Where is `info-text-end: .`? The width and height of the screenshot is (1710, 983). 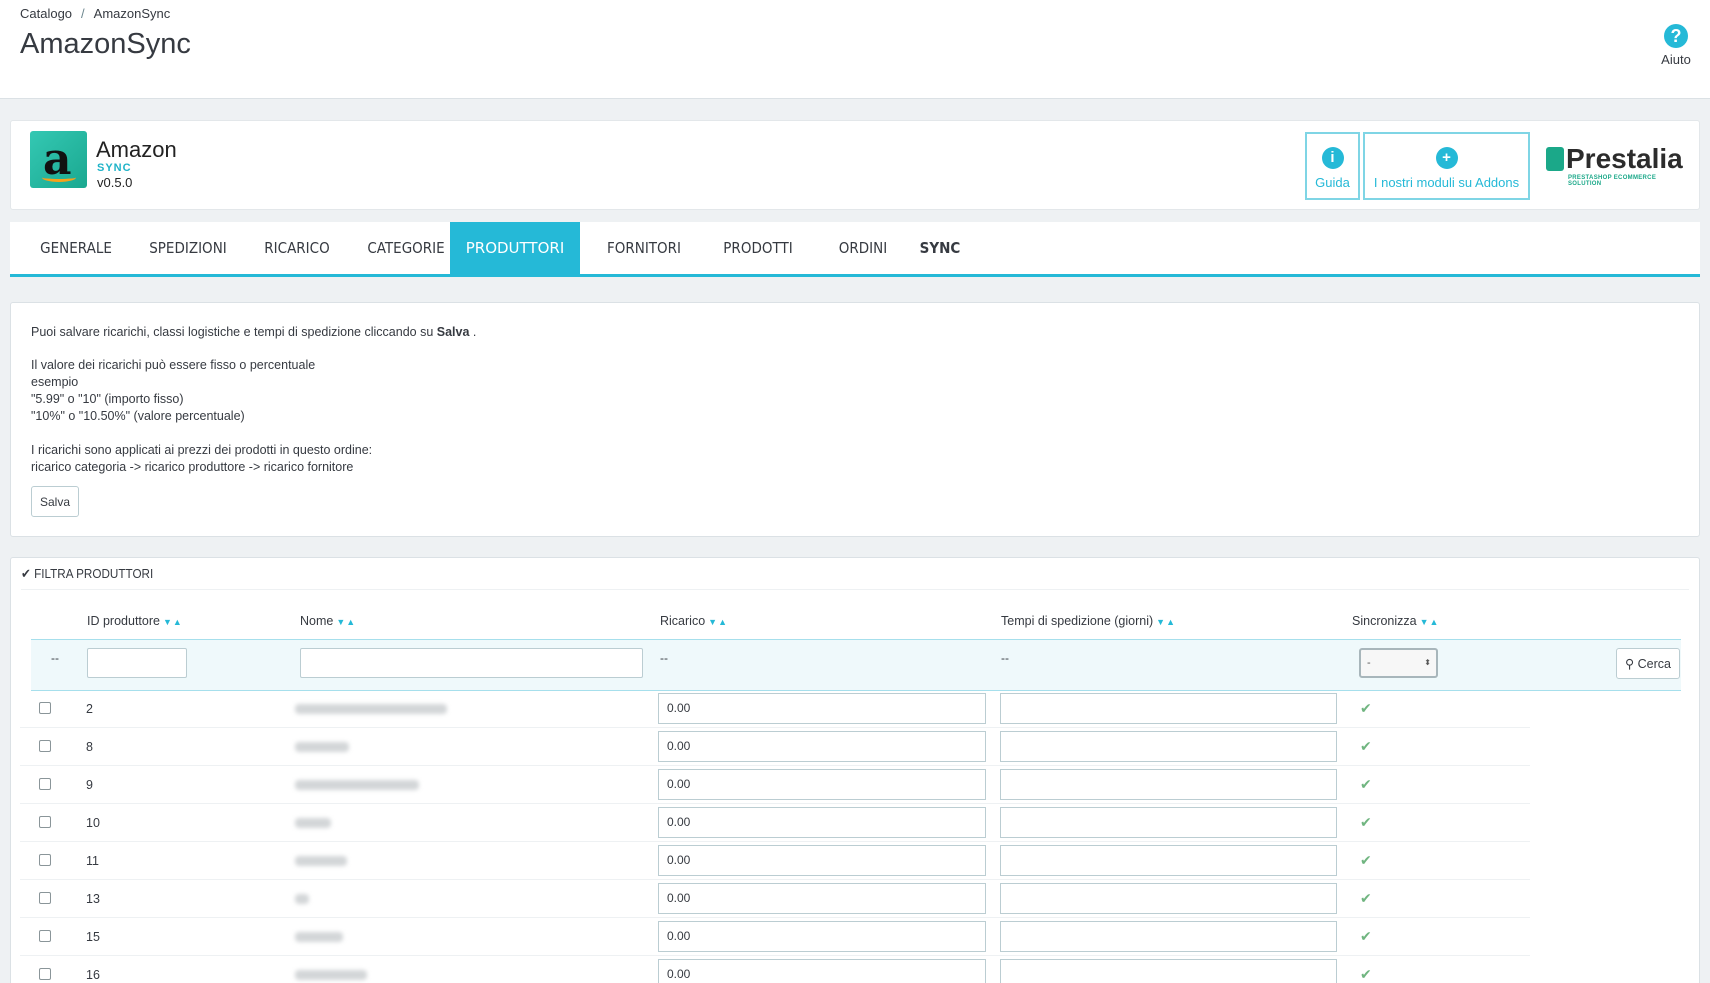 info-text-end: . is located at coordinates (474, 332).